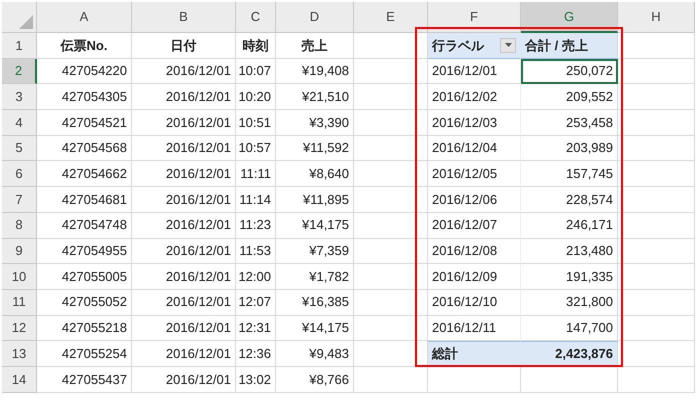 This screenshot has width=698, height=404. What do you see at coordinates (256, 46) in the screenshot?
I see `column-heading: 時刻` at bounding box center [256, 46].